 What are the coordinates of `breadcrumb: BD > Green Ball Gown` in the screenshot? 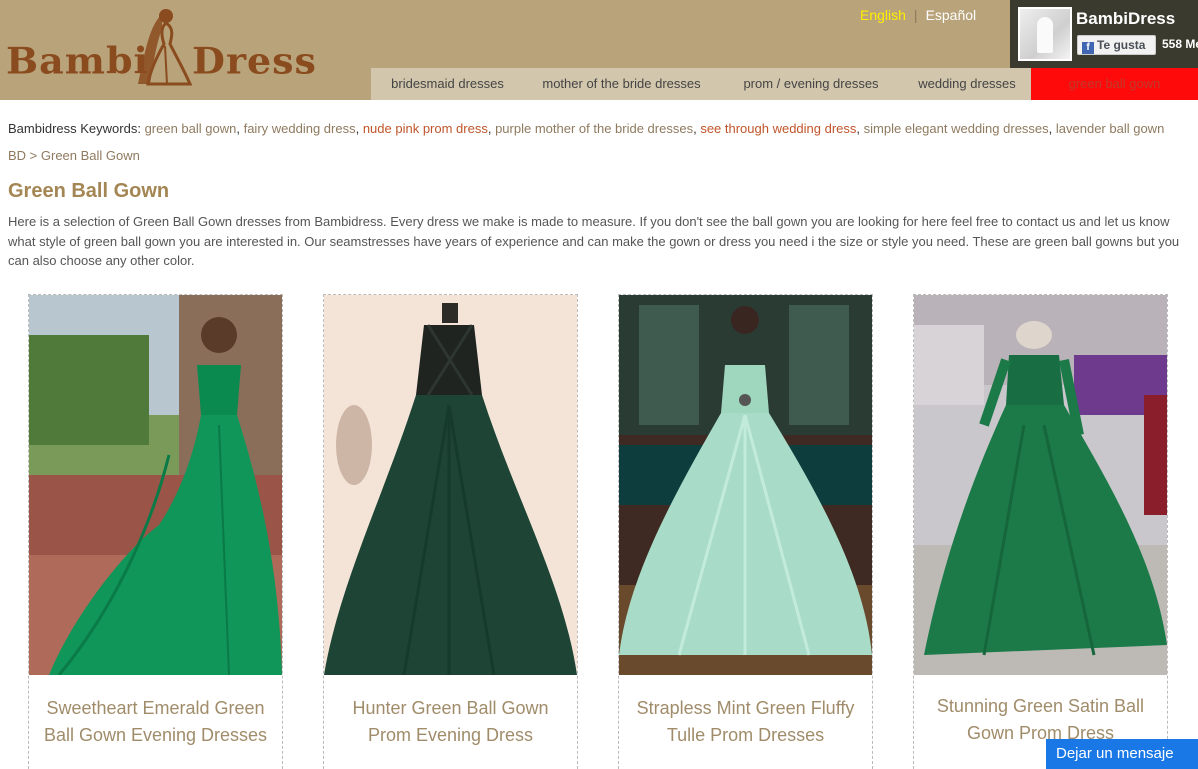 It's located at (74, 155).